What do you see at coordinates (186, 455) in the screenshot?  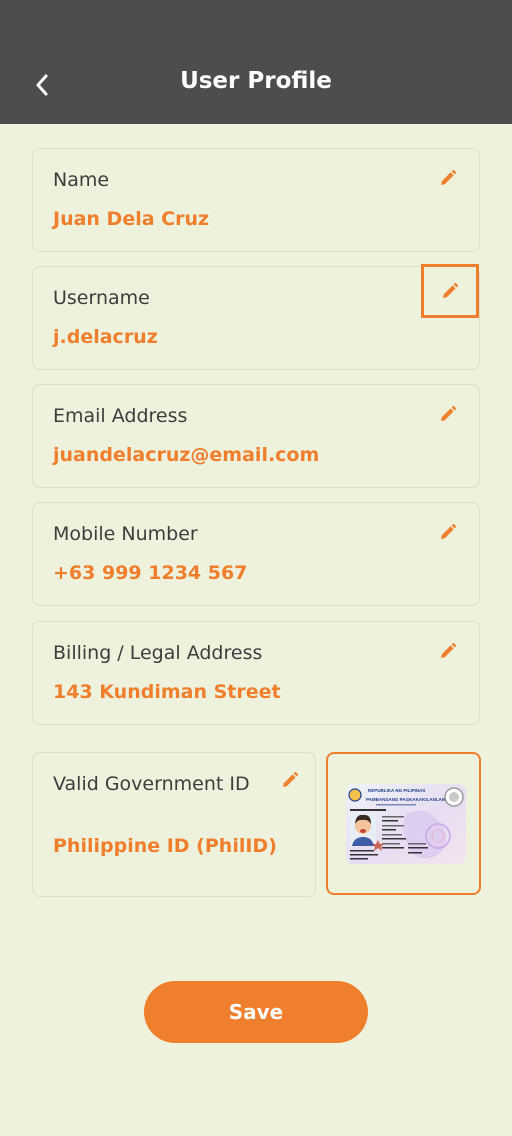 I see `email-value: juandelacruz@email.com` at bounding box center [186, 455].